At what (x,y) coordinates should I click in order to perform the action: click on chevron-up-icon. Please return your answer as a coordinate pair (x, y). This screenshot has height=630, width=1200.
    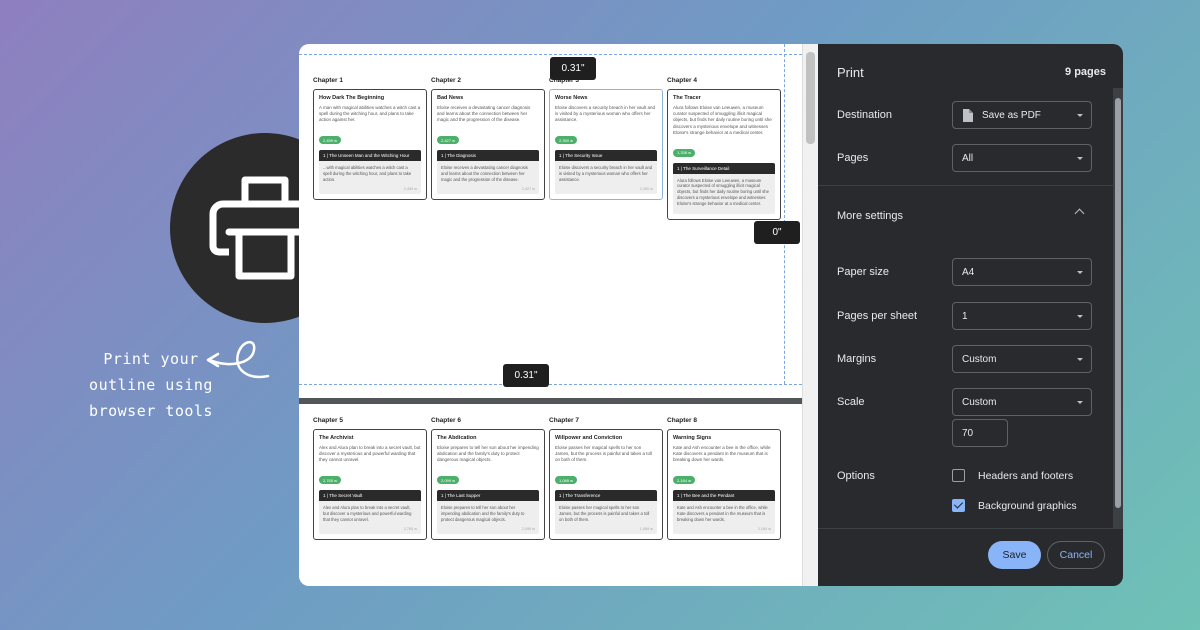
    Looking at the image, I should click on (1079, 213).